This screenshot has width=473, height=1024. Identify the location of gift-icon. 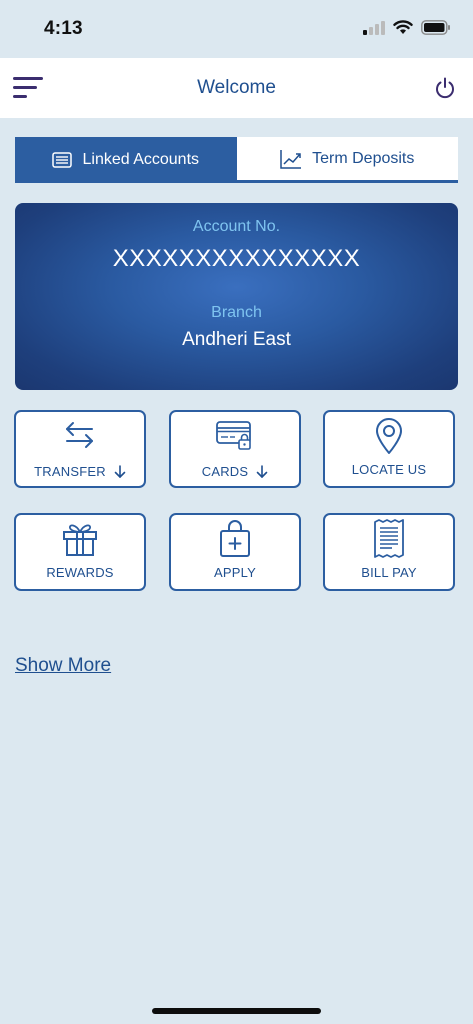
(80, 540).